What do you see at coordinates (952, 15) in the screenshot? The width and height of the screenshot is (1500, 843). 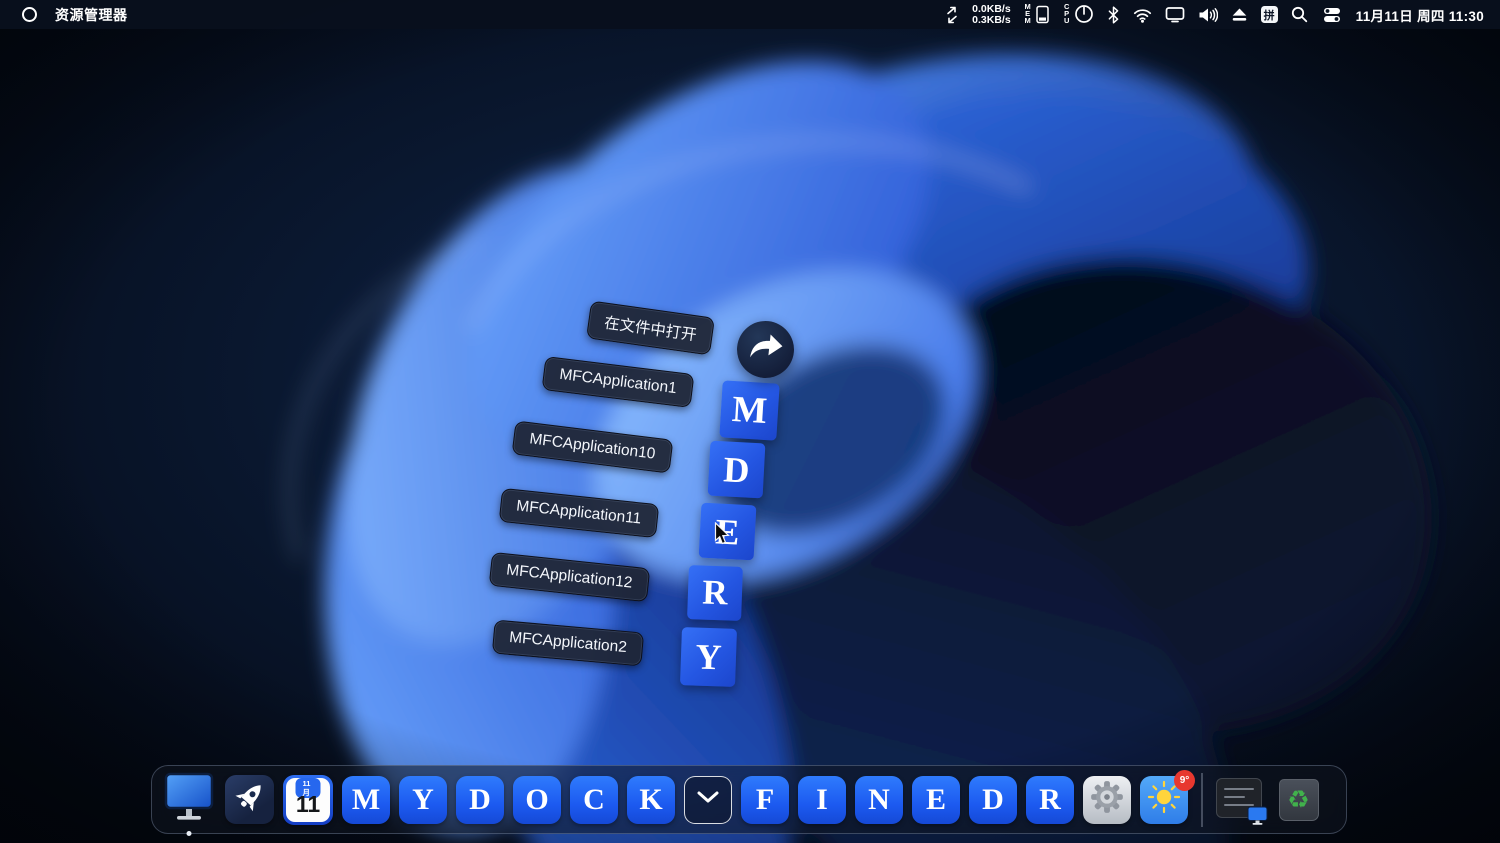 I see `network-arrows-icon` at bounding box center [952, 15].